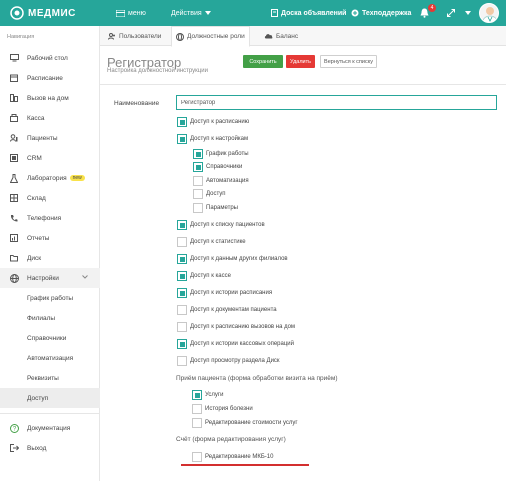 This screenshot has width=506, height=481. Describe the element at coordinates (303, 84) in the screenshot. I see `header-divider` at that location.